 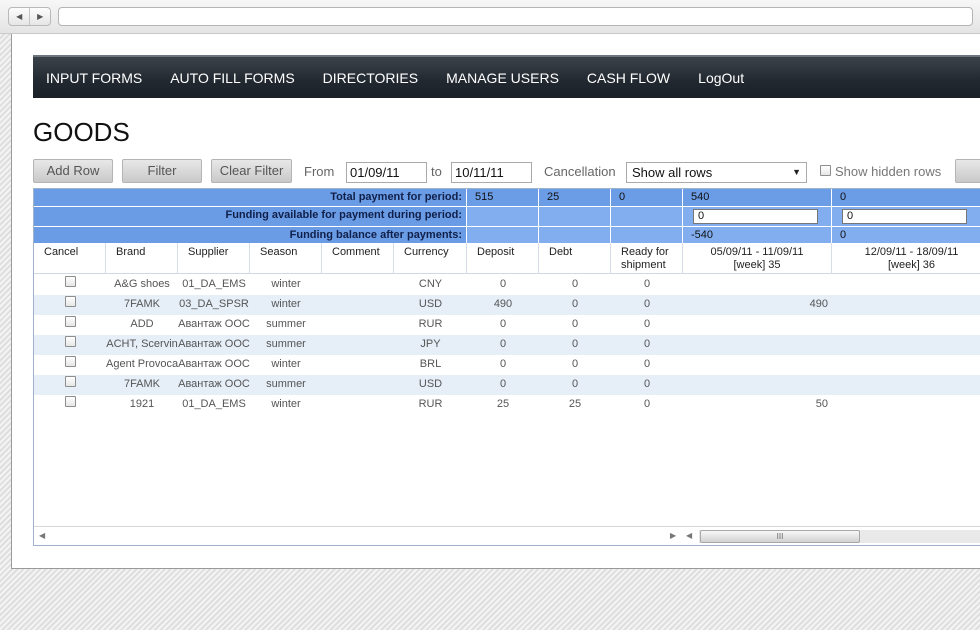 I want to click on clear-filter-button: Clear Filter, so click(x=251, y=171).